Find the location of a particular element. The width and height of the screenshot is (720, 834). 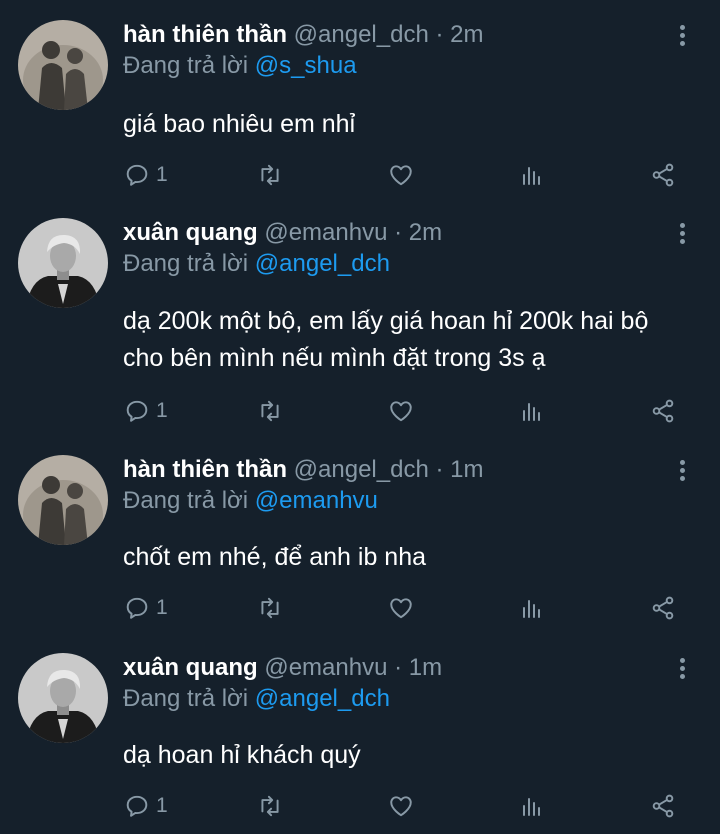

tweet-text: dạ hoan hỉ khách quý is located at coordinates (242, 755).